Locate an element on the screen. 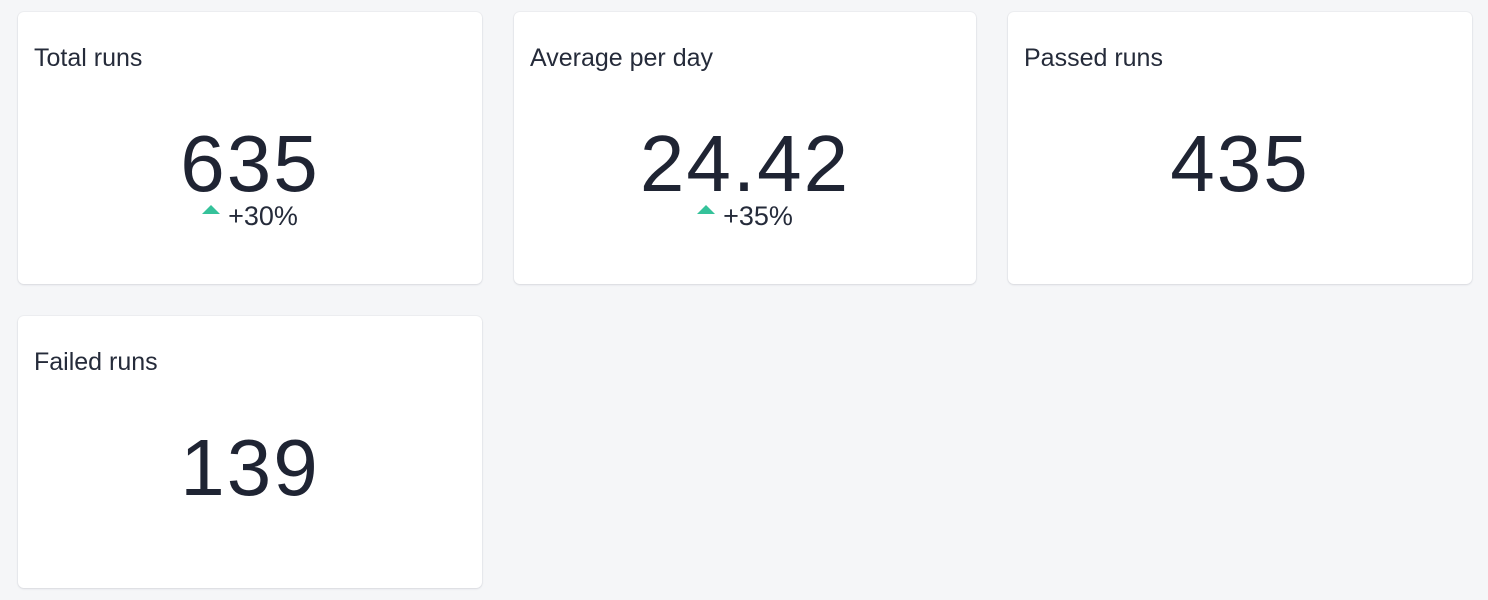  metric-value: 139 is located at coordinates (250, 467).